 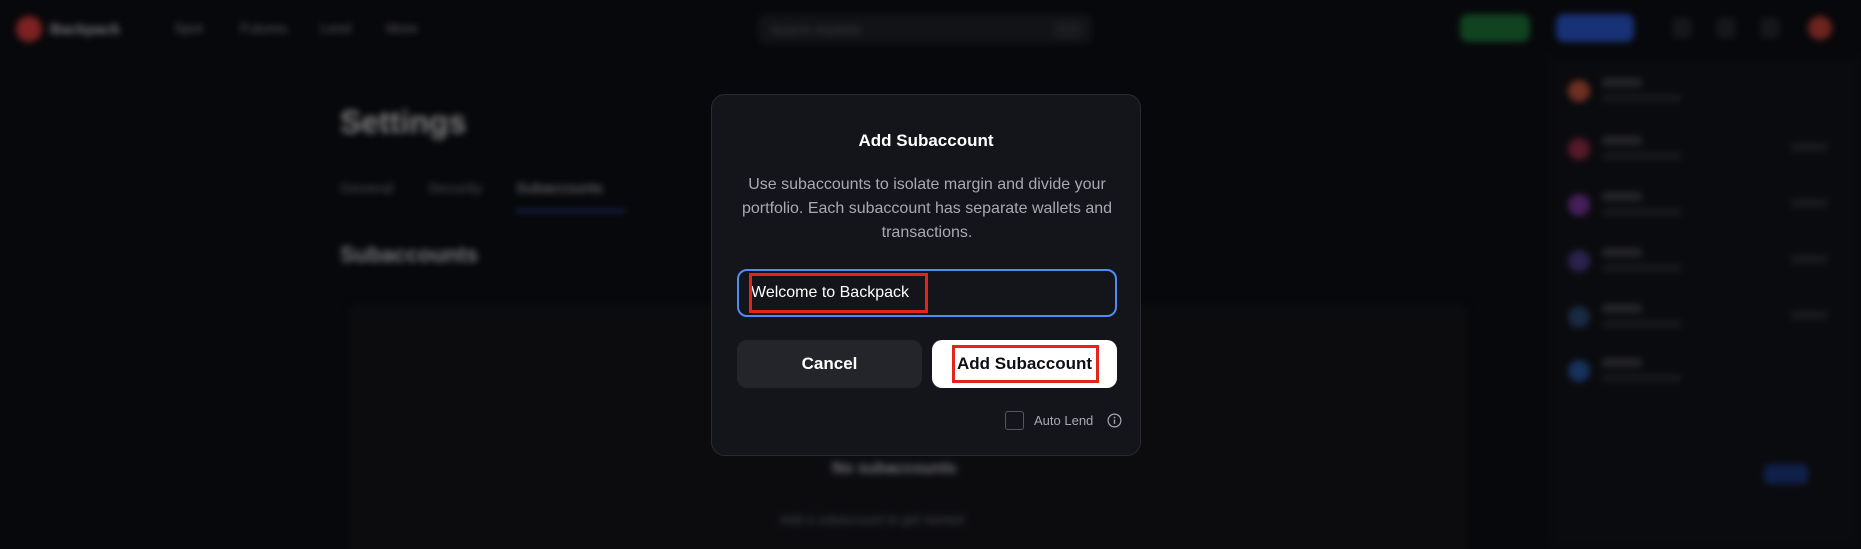 I want to click on add-subaccount-button: Add Subaccount, so click(x=1024, y=364).